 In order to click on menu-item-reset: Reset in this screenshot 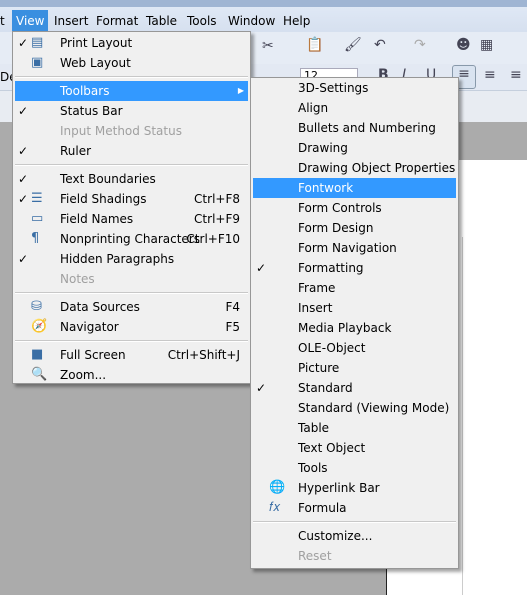, I will do `click(354, 556)`.